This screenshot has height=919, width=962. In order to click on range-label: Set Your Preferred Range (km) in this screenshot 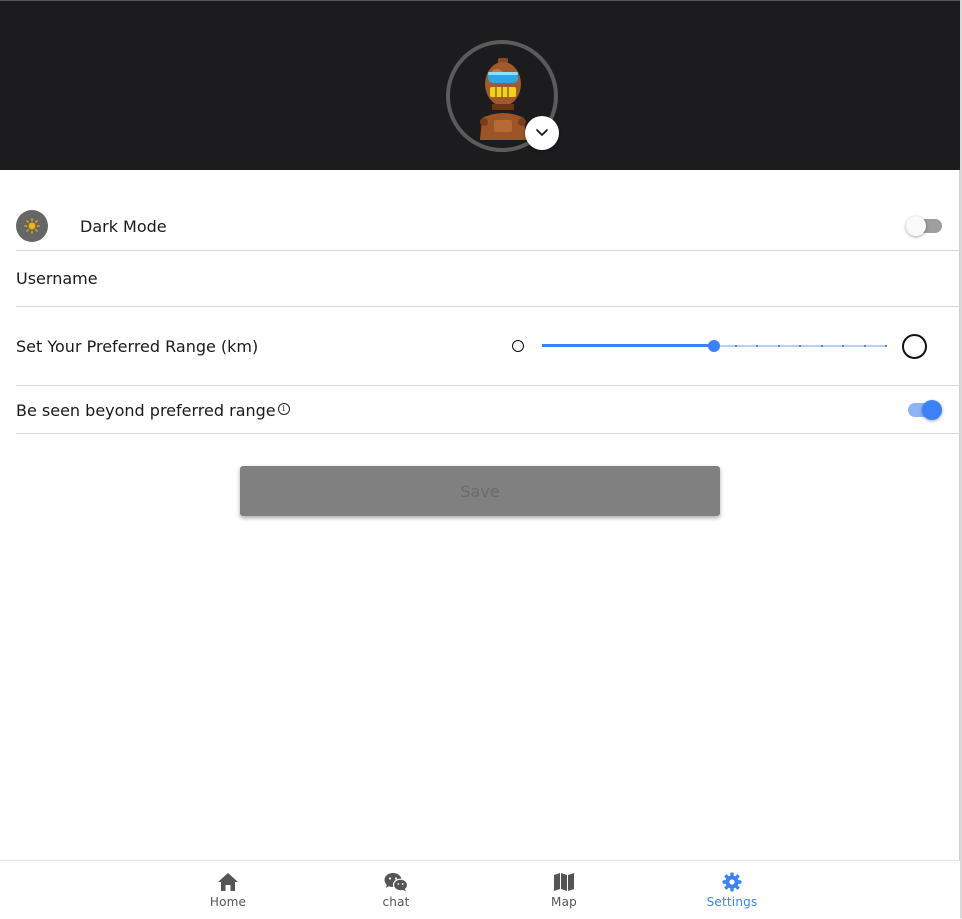, I will do `click(137, 346)`.